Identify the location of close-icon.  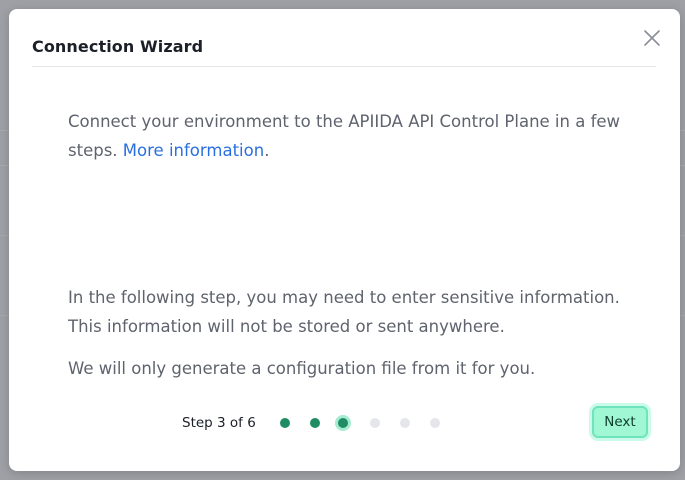
(652, 38).